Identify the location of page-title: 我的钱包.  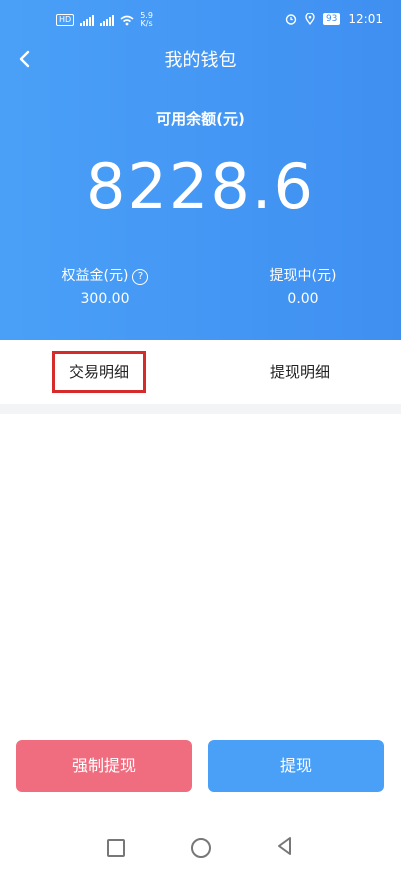
(200, 60).